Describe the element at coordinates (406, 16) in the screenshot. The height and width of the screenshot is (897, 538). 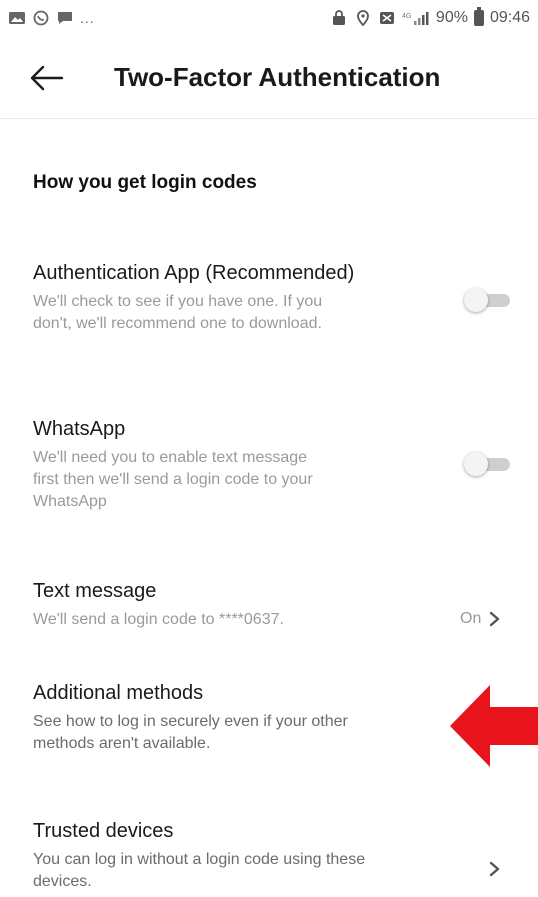
I see `svg-text: 4G` at that location.